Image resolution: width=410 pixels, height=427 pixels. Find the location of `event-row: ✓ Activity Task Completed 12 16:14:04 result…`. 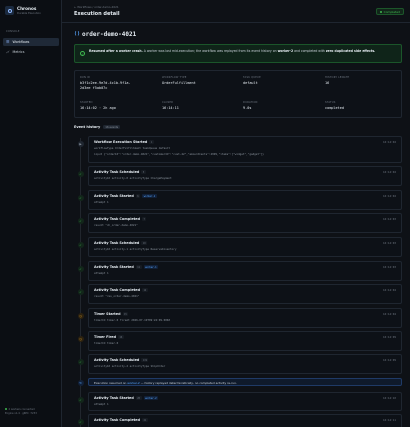

event-row: ✓ Activity Task Completed 12 16:14:04 result… is located at coordinates (239, 294).